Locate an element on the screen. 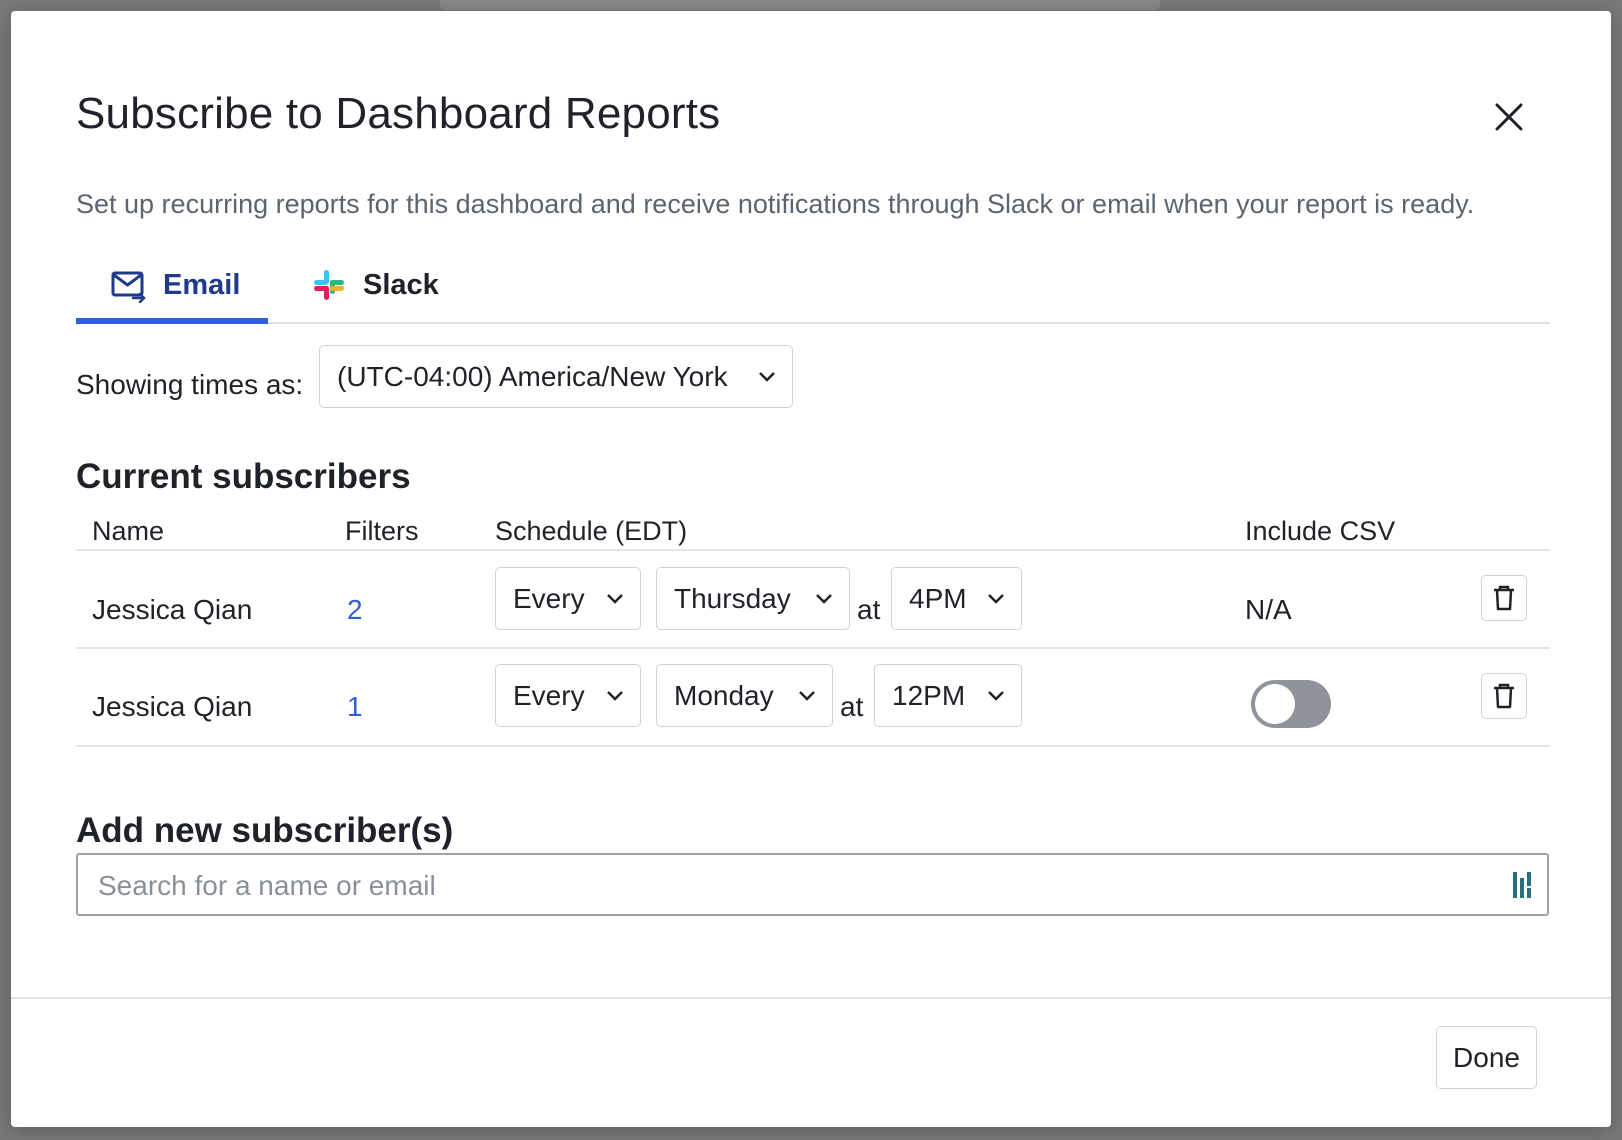  add-subscribers-heading: Add new subscriber(s) is located at coordinates (265, 830).